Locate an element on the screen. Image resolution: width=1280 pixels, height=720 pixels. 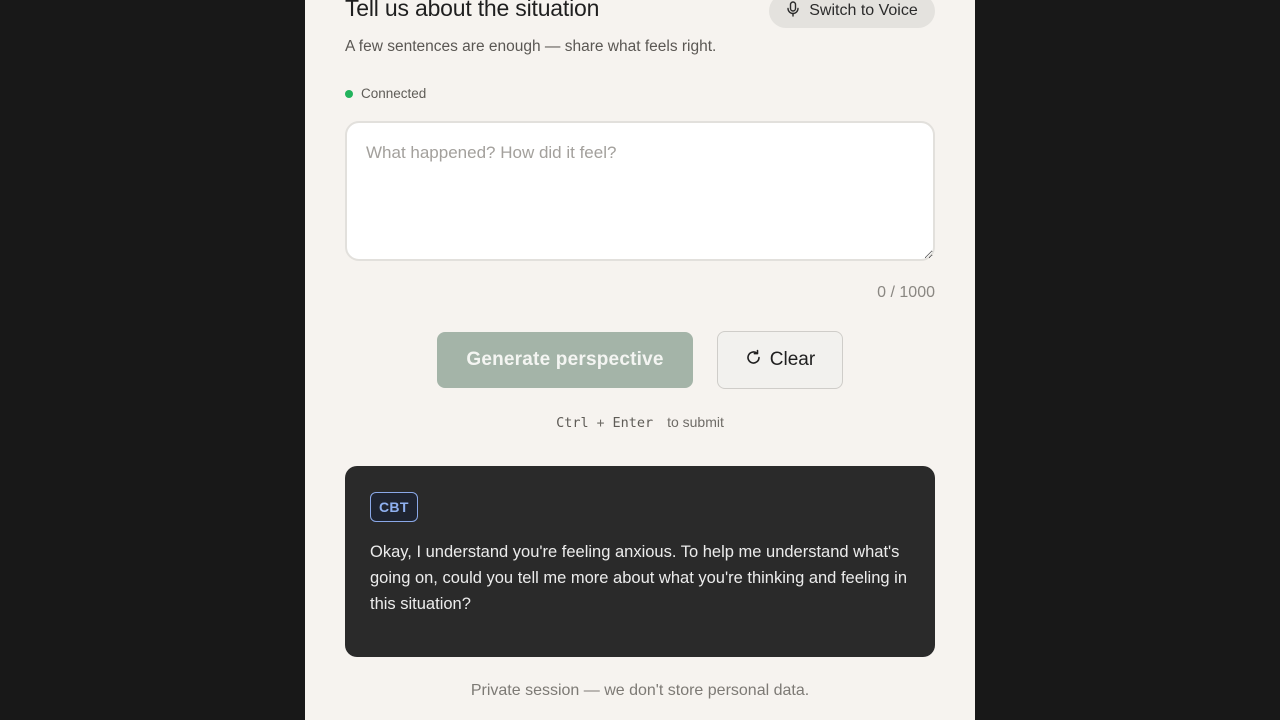
connection-status: Connected is located at coordinates (385, 93).